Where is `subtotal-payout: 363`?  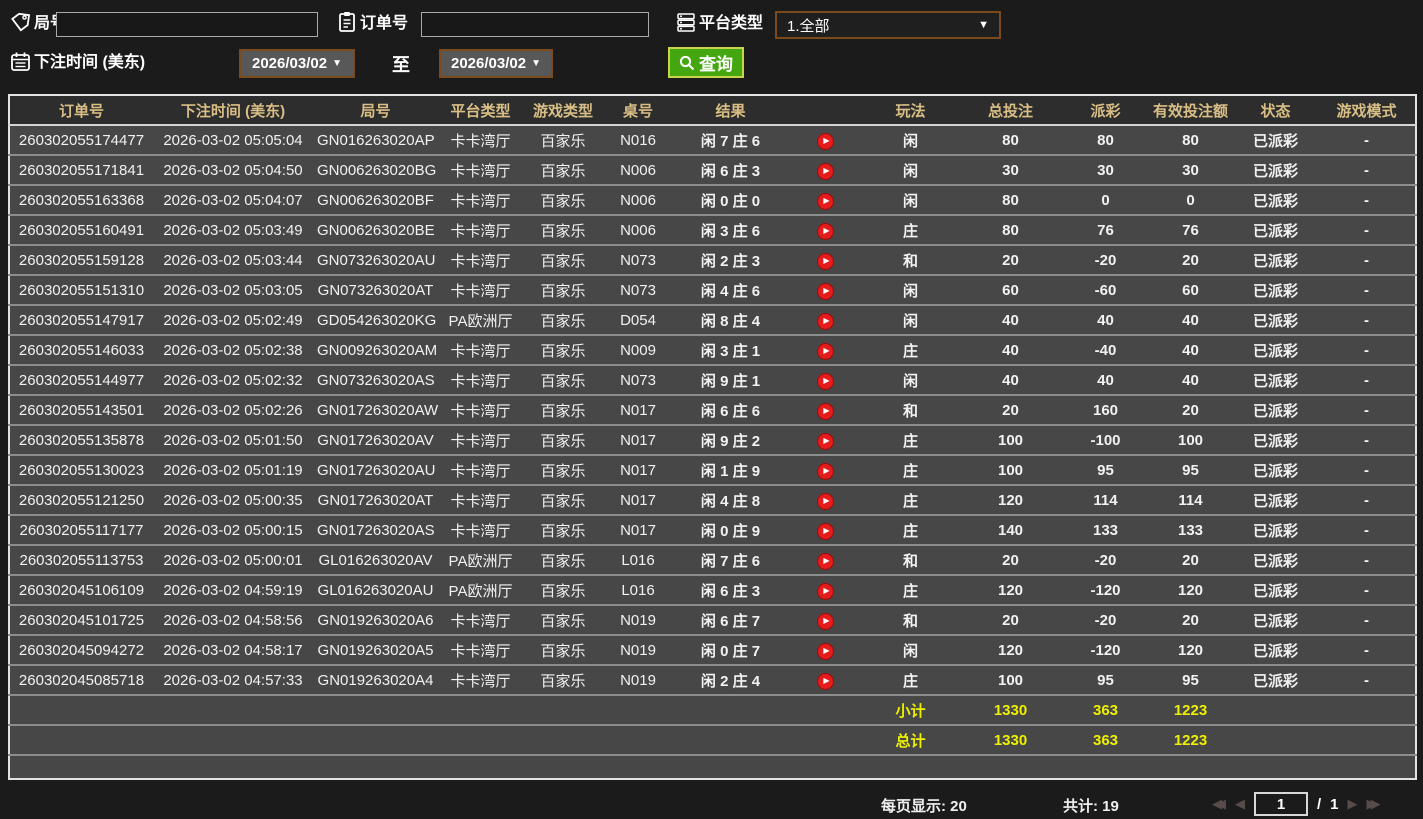
subtotal-payout: 363 is located at coordinates (1105, 709).